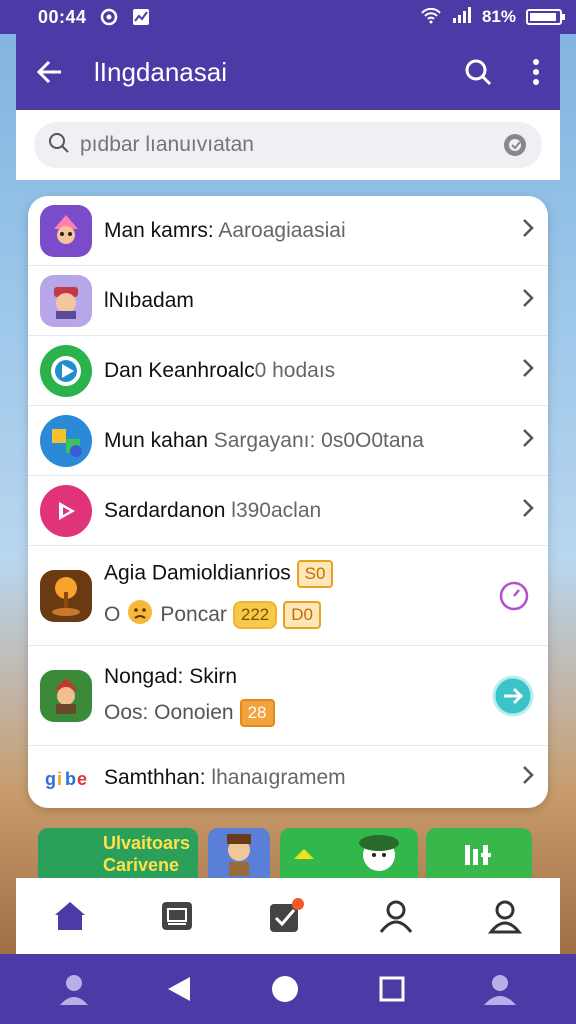  I want to click on home-icon, so click(70, 916).